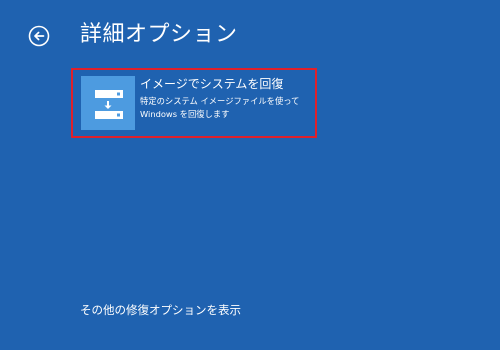 The width and height of the screenshot is (500, 350). What do you see at coordinates (160, 310) in the screenshot?
I see `more-repair-options-link: その他の修復オプションを表示` at bounding box center [160, 310].